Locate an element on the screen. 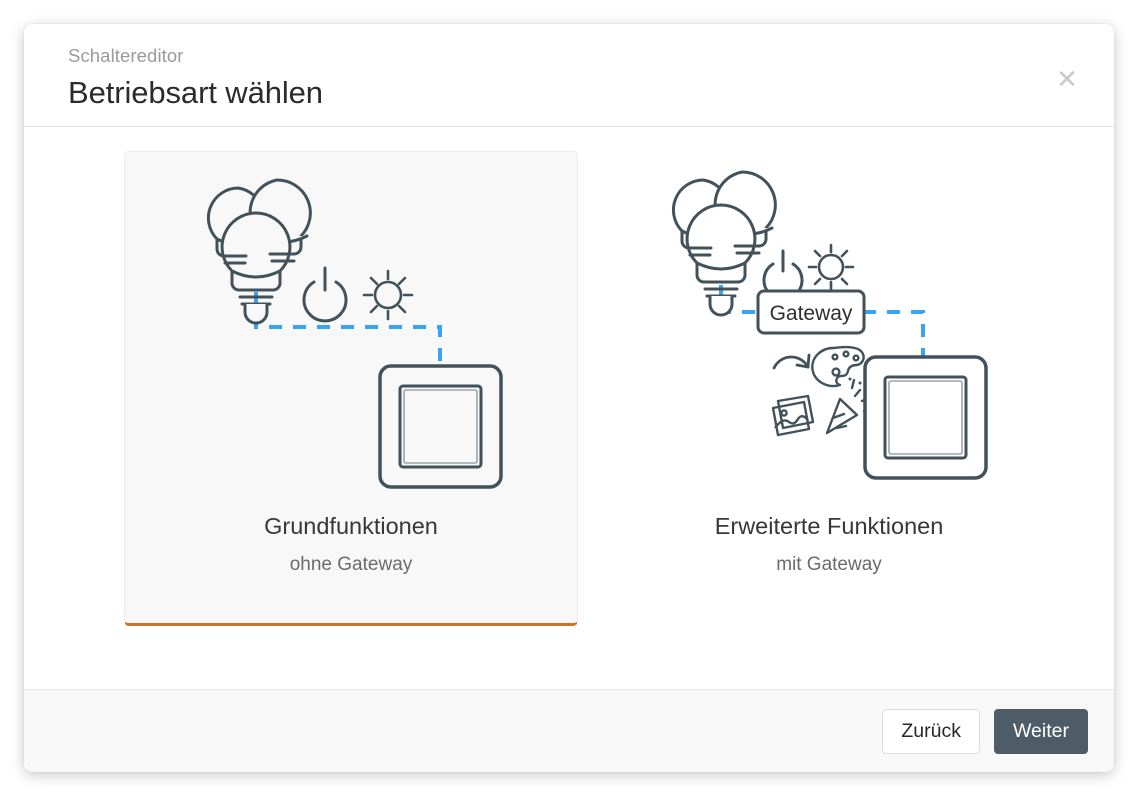 The image size is (1138, 812). option-title: Erweiterte Funktionen is located at coordinates (829, 526).